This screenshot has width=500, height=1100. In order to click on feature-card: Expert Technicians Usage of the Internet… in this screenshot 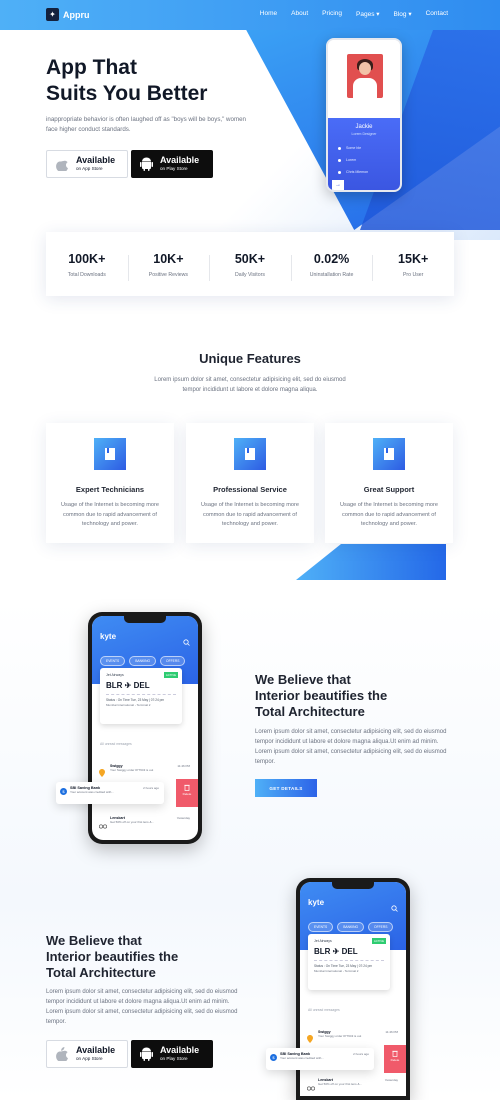, I will do `click(110, 483)`.